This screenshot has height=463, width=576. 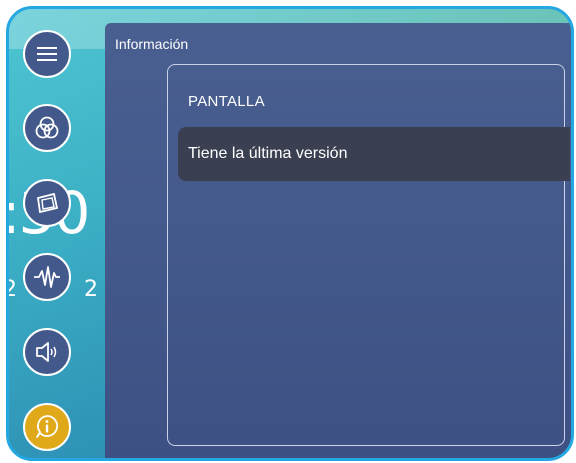 I want to click on speaker-icon, so click(x=46, y=352).